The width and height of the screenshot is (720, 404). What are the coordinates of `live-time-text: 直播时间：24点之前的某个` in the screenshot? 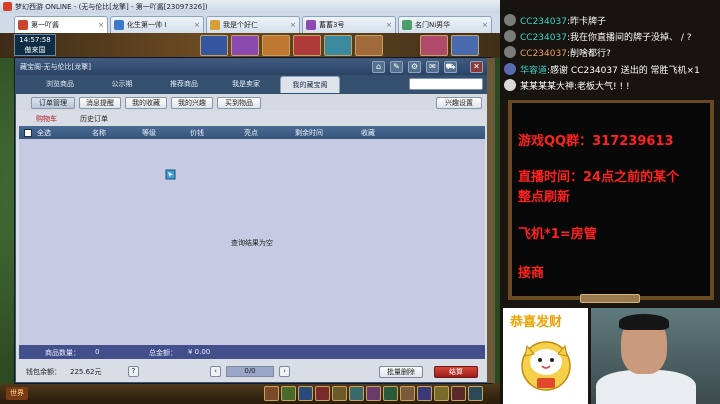 It's located at (599, 177).